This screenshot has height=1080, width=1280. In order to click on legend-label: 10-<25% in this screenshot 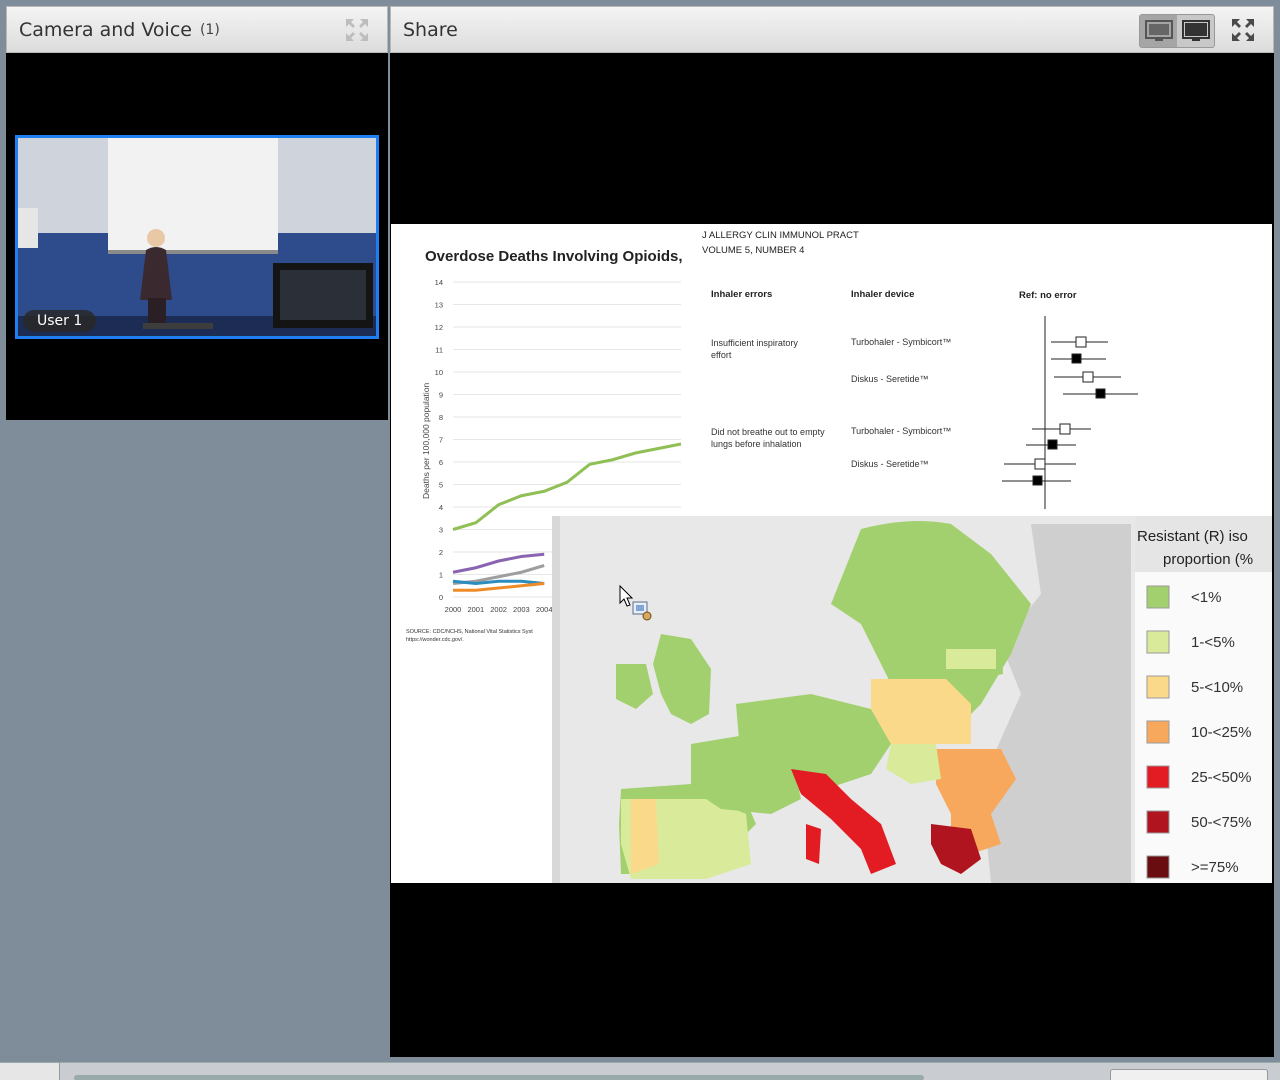, I will do `click(1221, 732)`.